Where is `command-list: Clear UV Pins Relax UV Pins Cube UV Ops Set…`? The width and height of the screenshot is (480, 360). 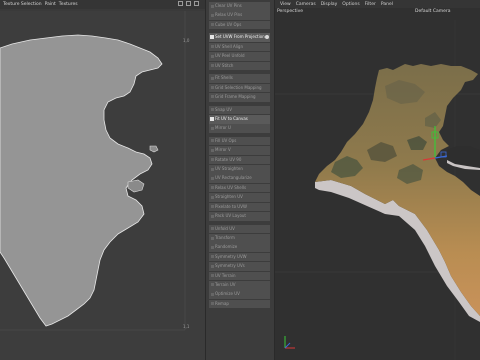
command-list: Clear UV Pins Relax UV Pins Cube UV Ops Set… is located at coordinates (240, 155).